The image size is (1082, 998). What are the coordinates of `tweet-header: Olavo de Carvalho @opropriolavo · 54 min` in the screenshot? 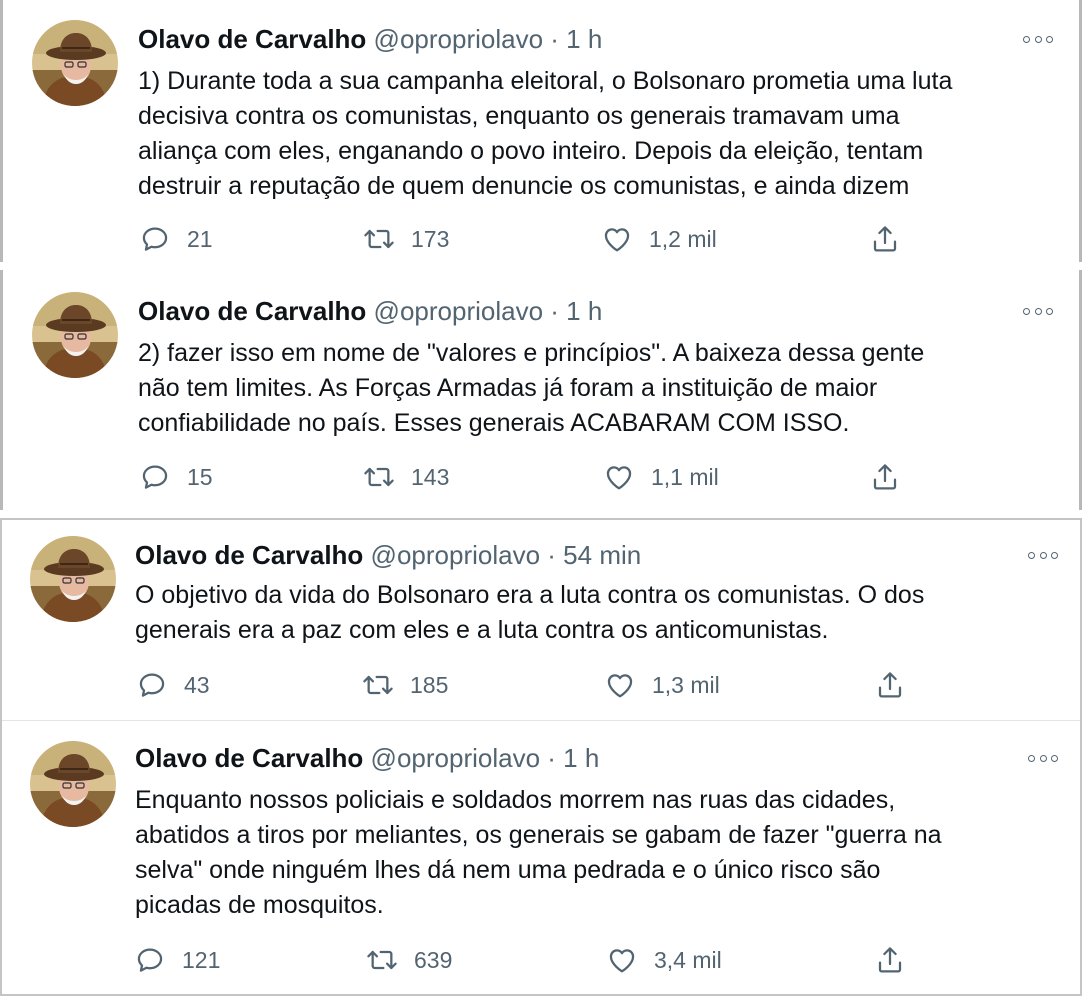 It's located at (388, 555).